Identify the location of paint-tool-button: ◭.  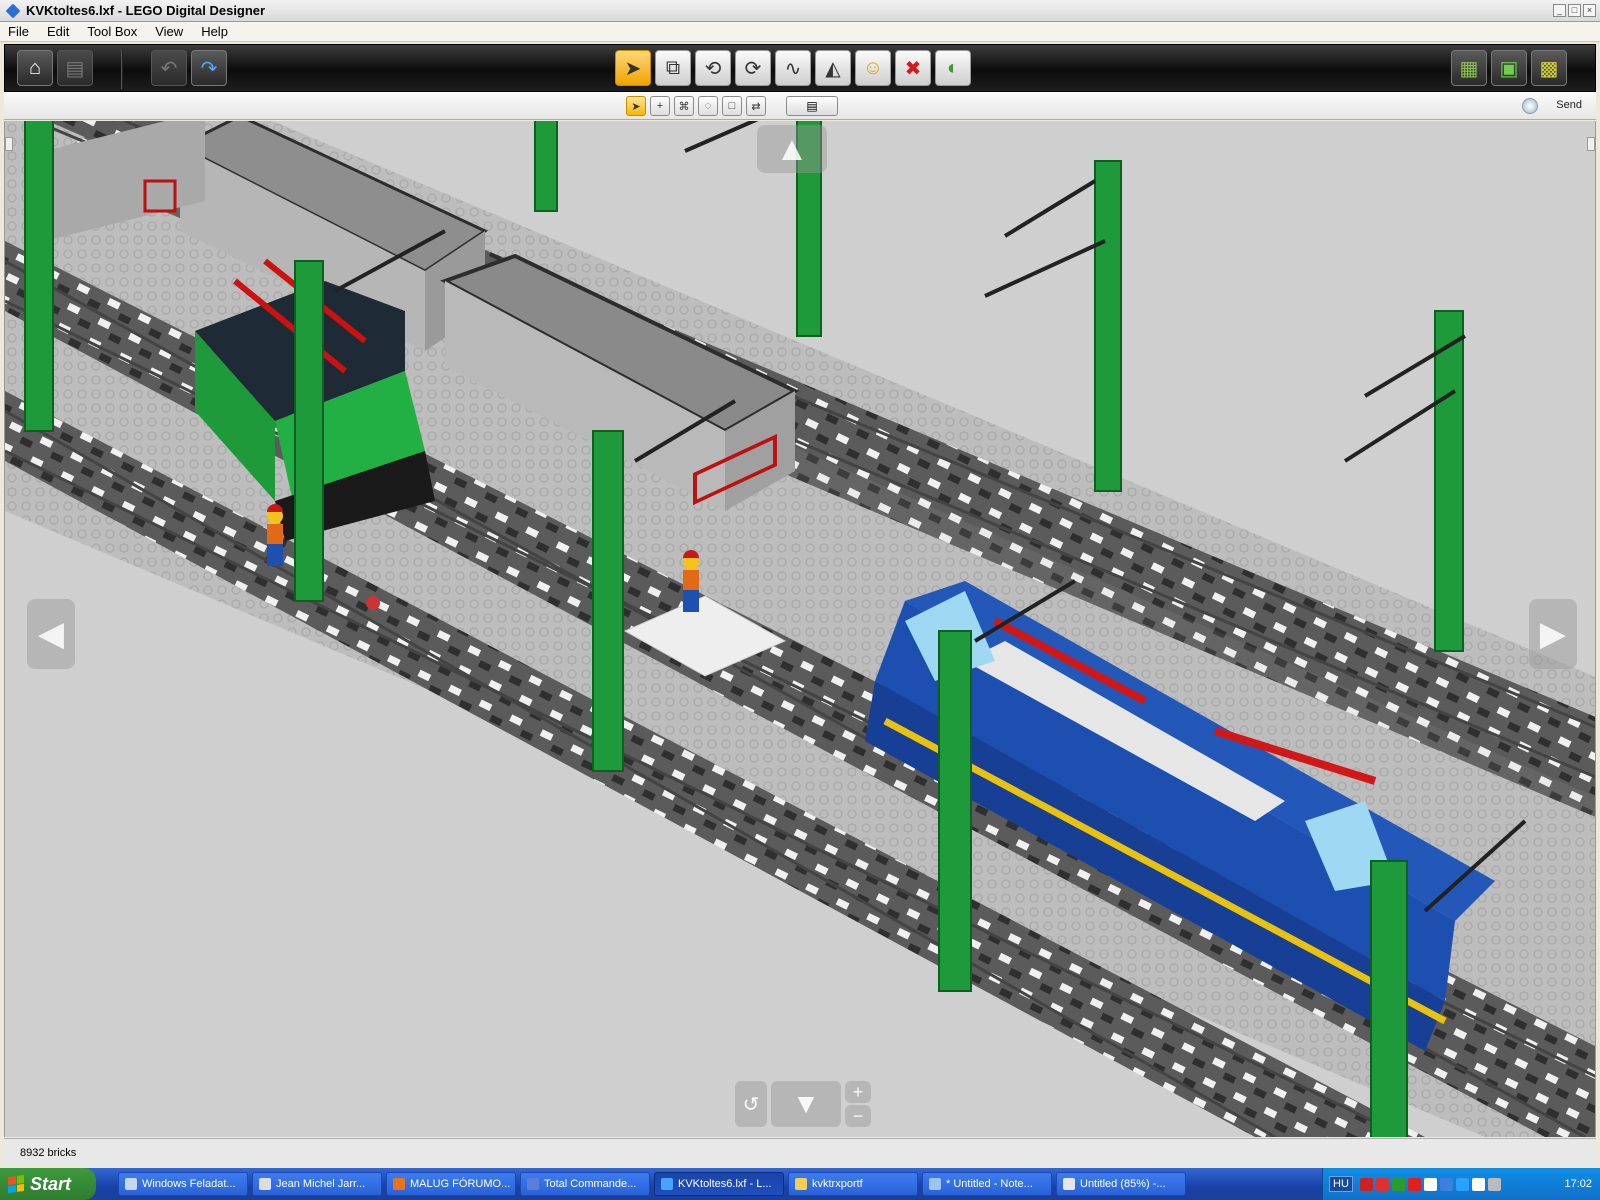
(833, 68).